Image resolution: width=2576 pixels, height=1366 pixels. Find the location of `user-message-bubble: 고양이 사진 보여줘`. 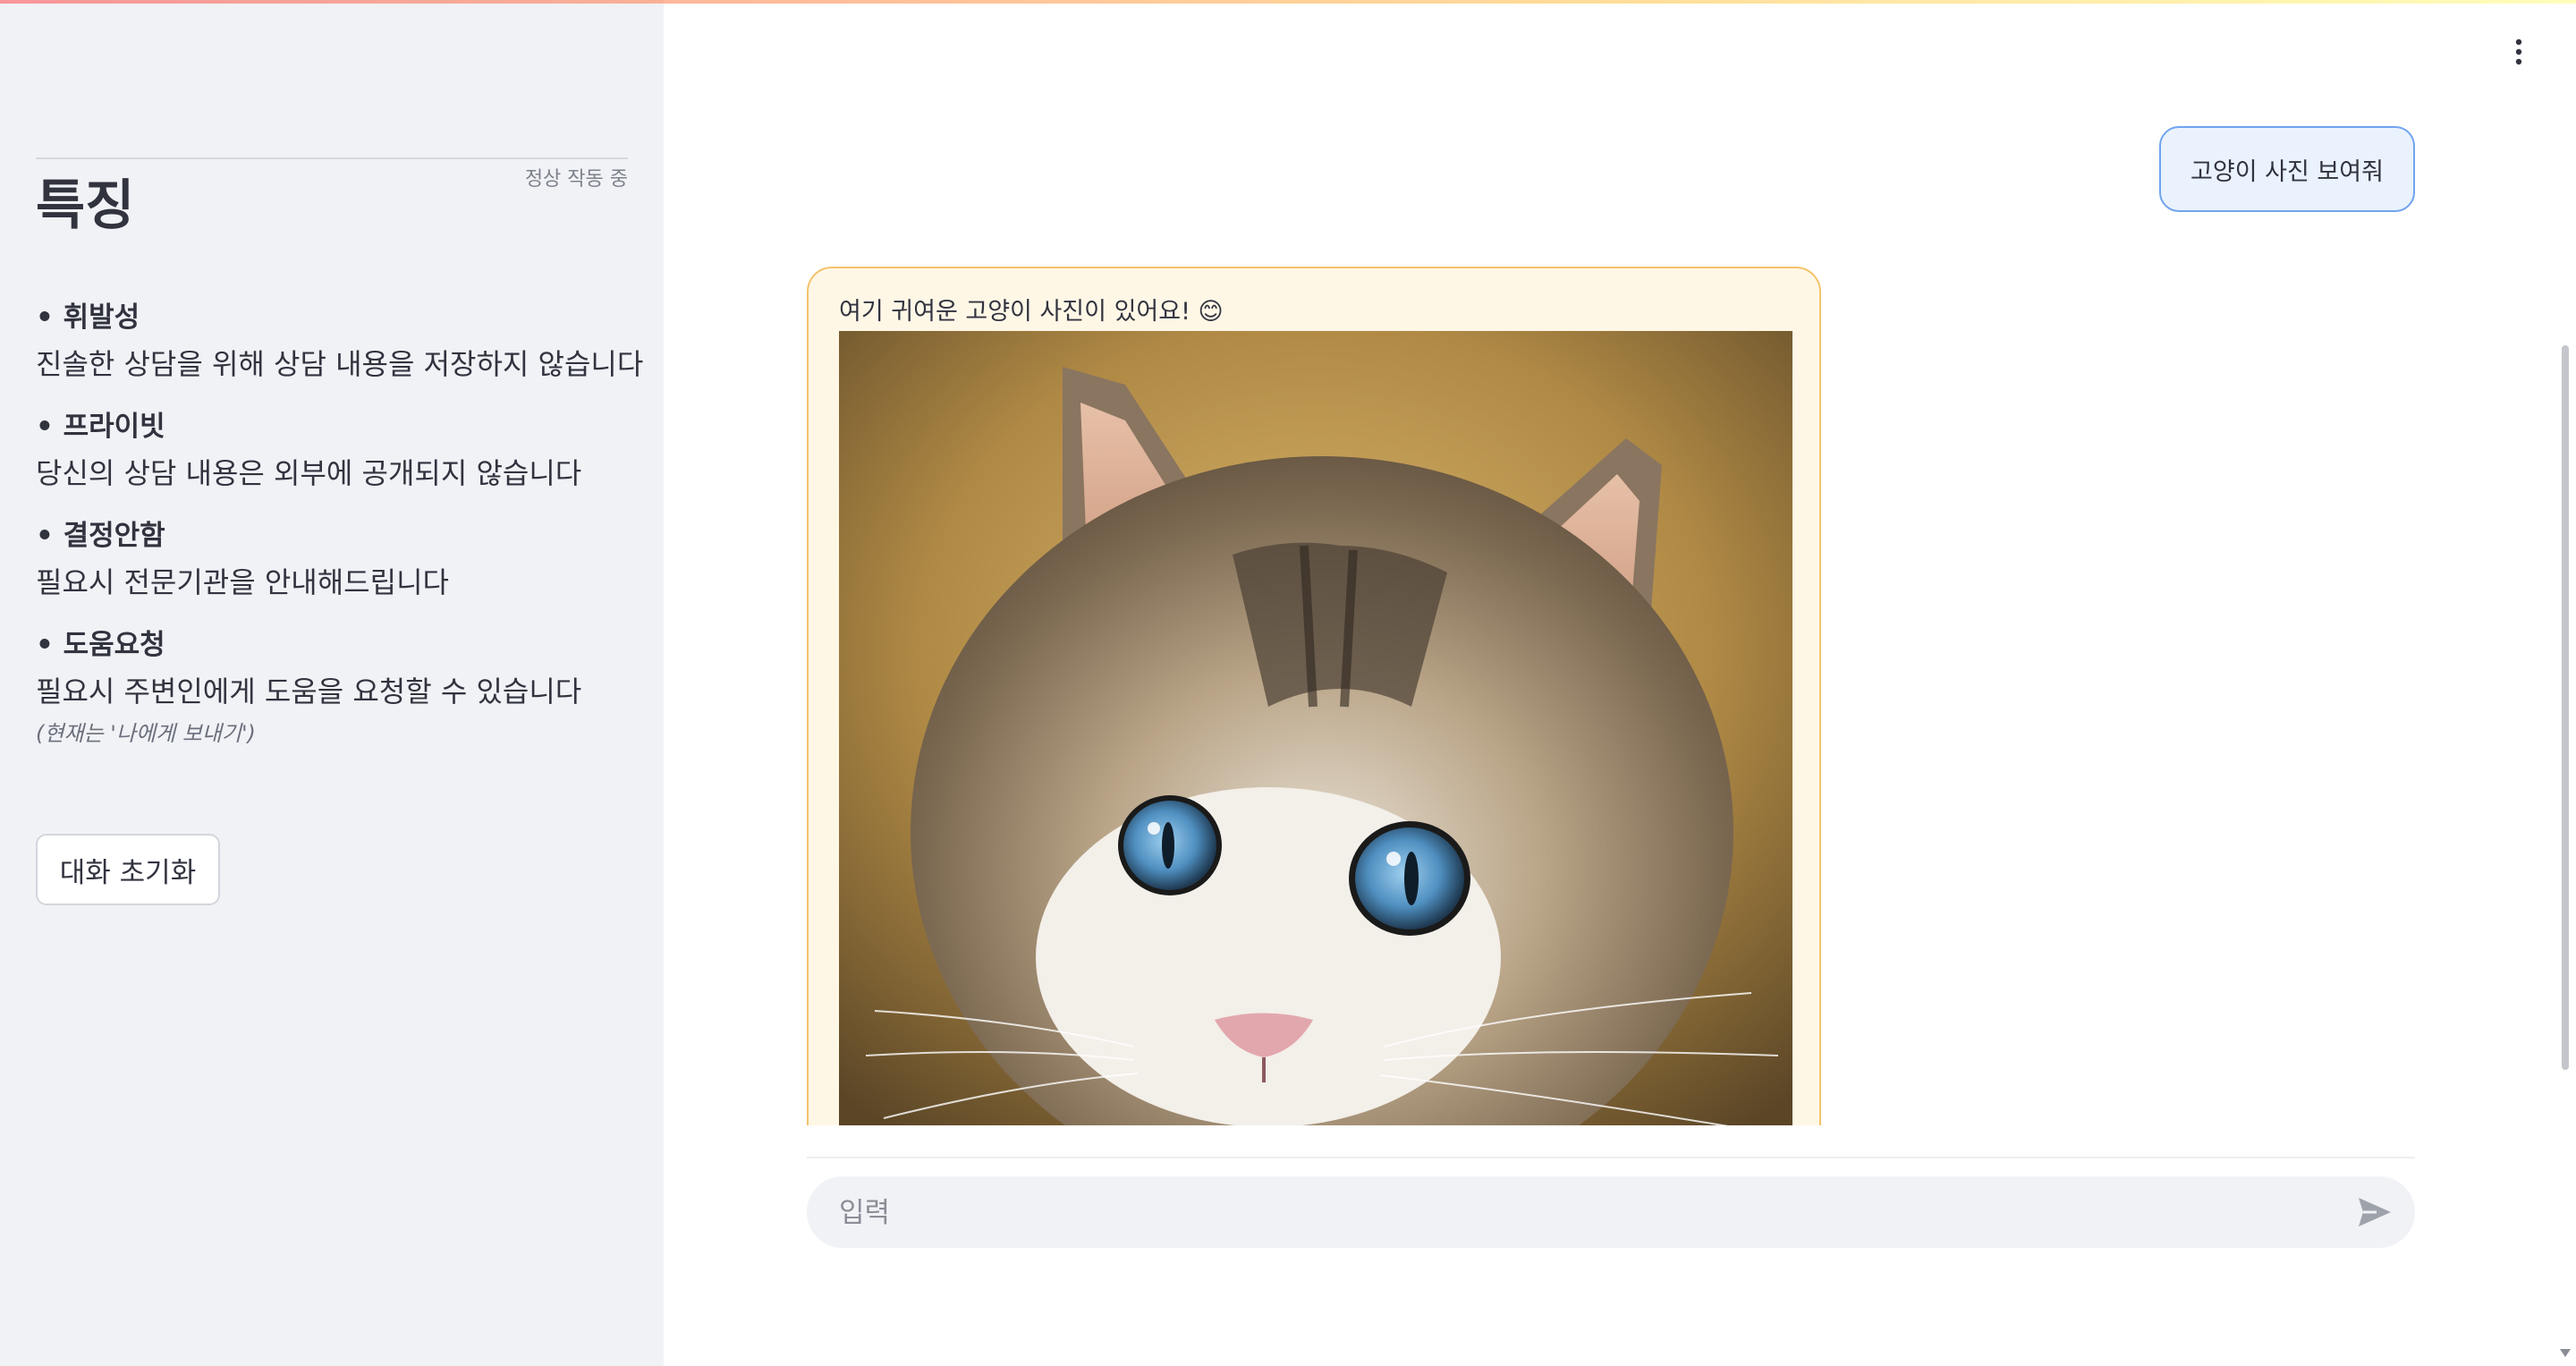

user-message-bubble: 고양이 사진 보여줘 is located at coordinates (2287, 169).